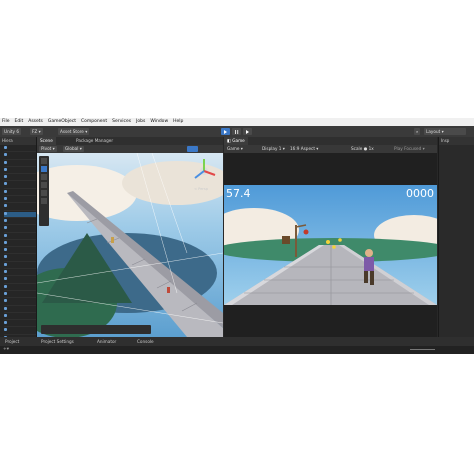  What do you see at coordinates (225, 131) in the screenshot?
I see `play-button` at bounding box center [225, 131].